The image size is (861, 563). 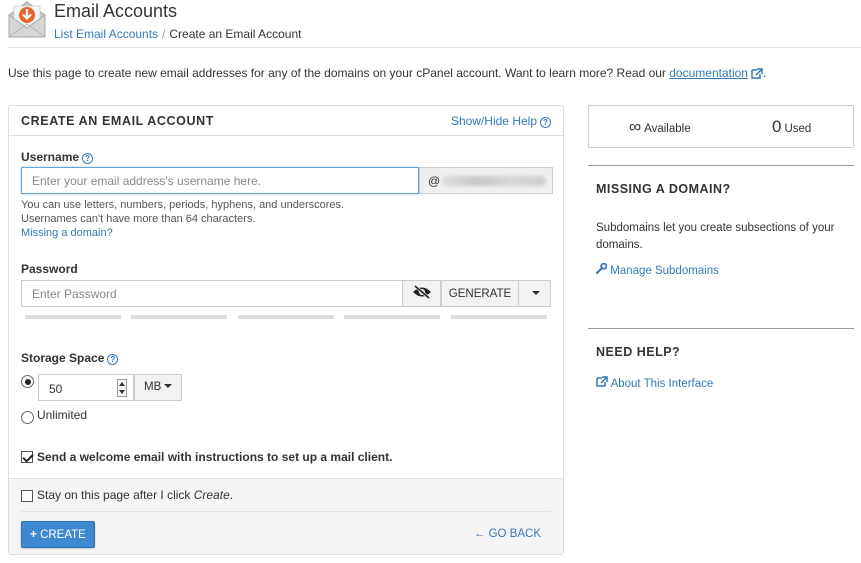 I want to click on page-title: Email Accounts, so click(x=116, y=11).